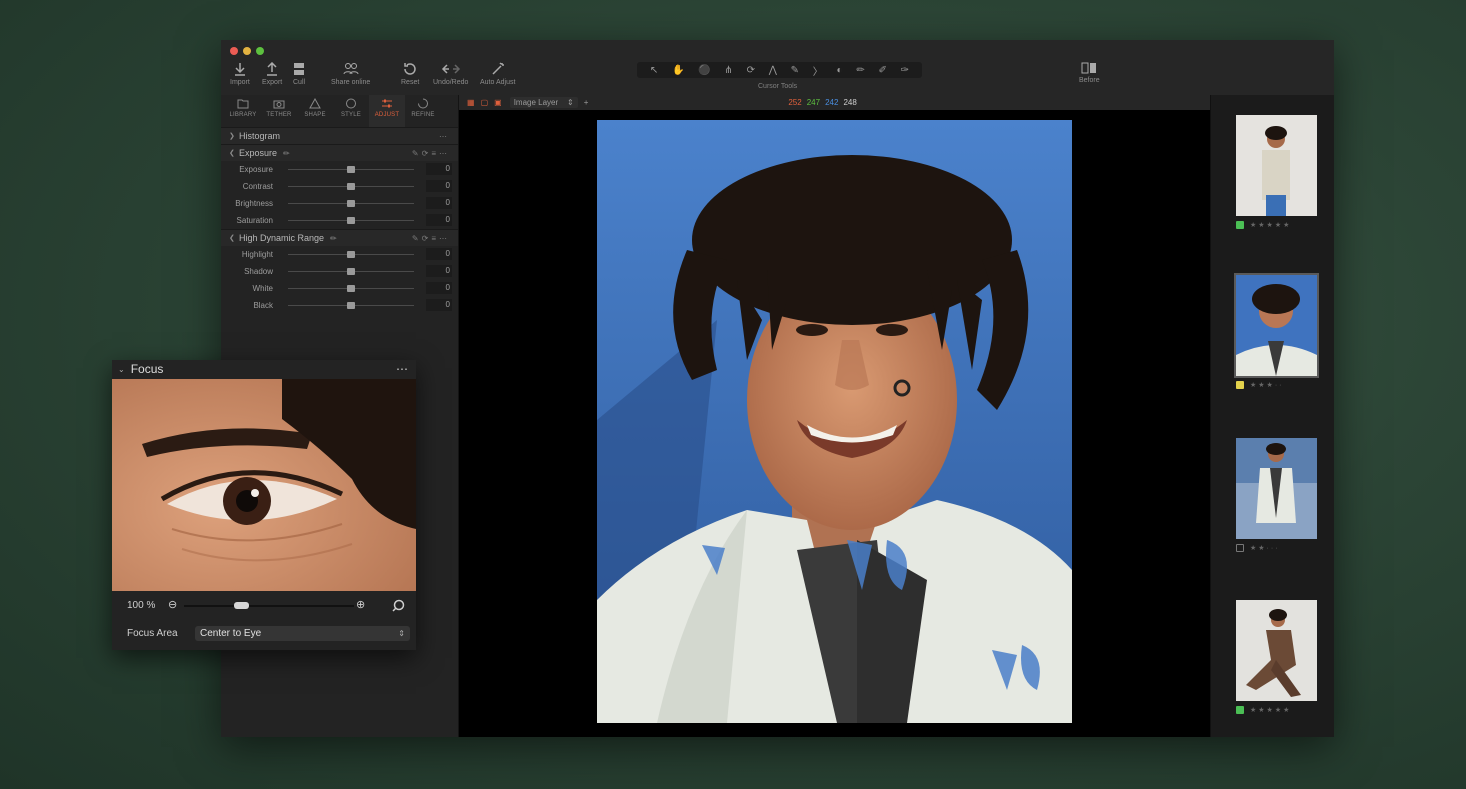  What do you see at coordinates (360, 604) in the screenshot?
I see `zoom-in-icon: ⊕` at bounding box center [360, 604].